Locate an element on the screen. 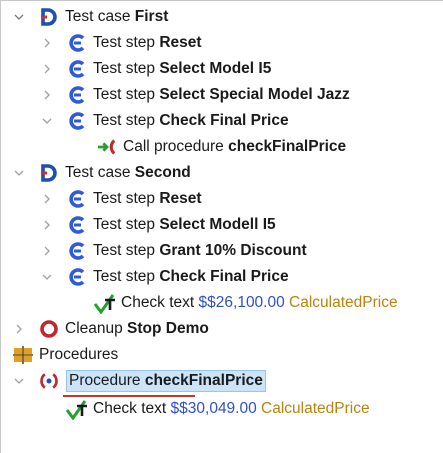 The image size is (443, 453). tree-row-test-case-first: Test case First is located at coordinates (222, 17).